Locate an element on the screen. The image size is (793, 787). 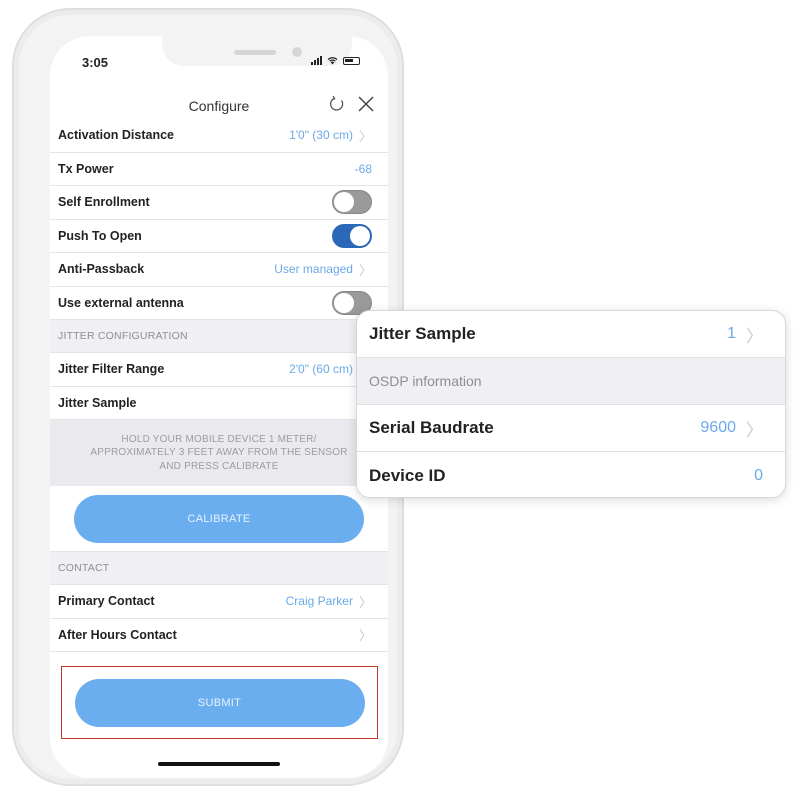
jitter-filter-range-row: Jitter Filter Range 2'0" (60 cm)〉 is located at coordinates (219, 370).